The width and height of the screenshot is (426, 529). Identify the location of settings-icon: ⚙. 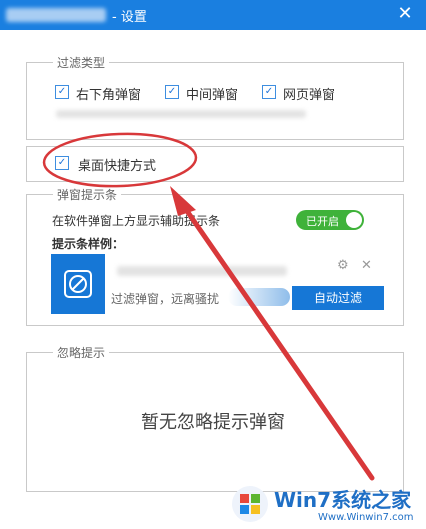
(343, 265).